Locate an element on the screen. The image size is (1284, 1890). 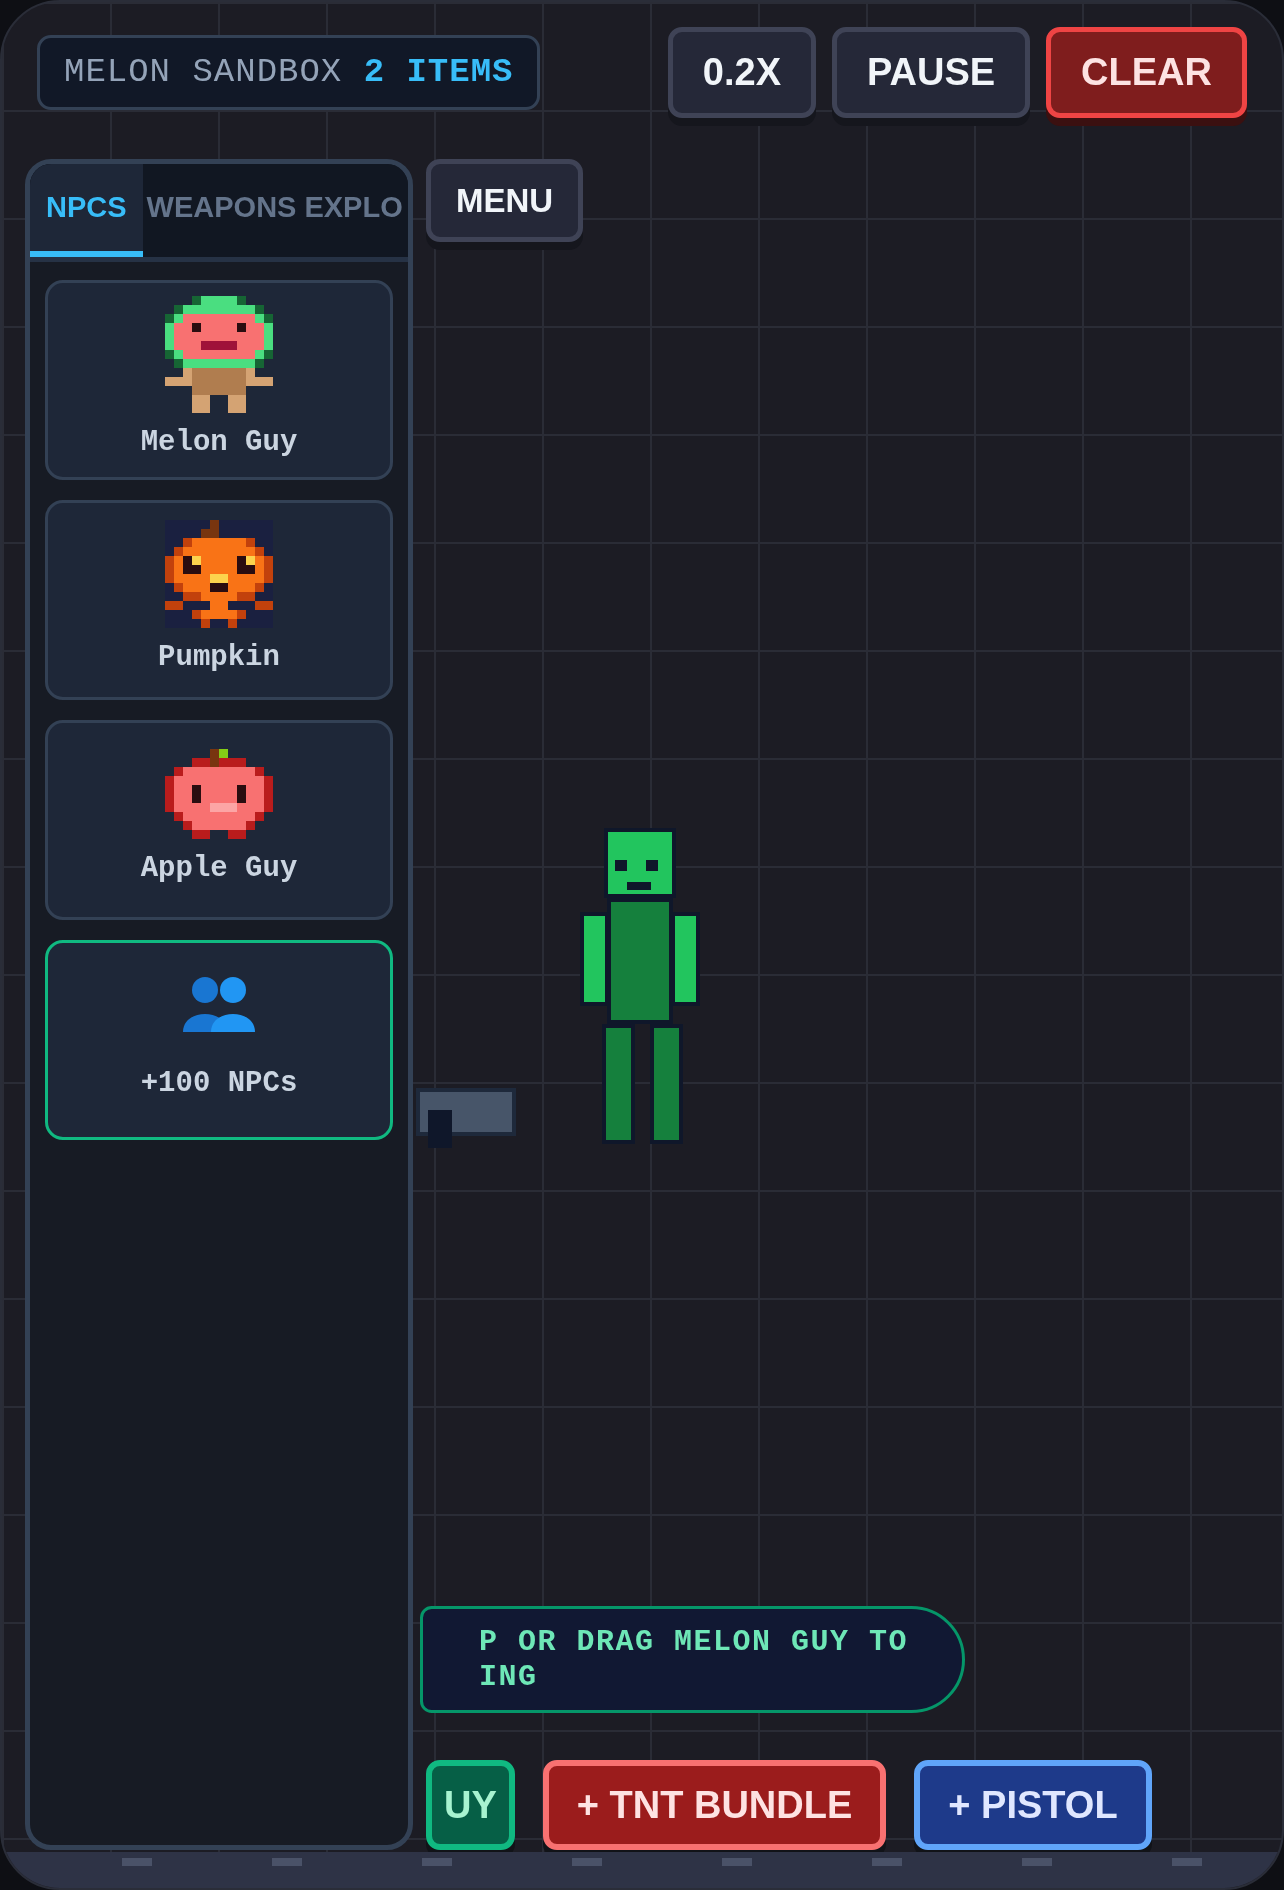
category-tab: WEAPONS is located at coordinates (221, 210).